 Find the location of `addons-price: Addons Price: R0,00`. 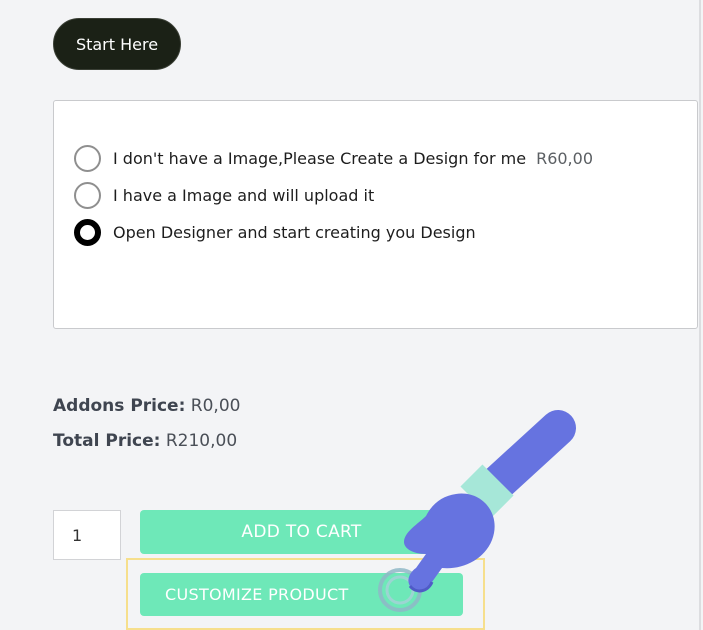

addons-price: Addons Price: R0,00 is located at coordinates (146, 406).